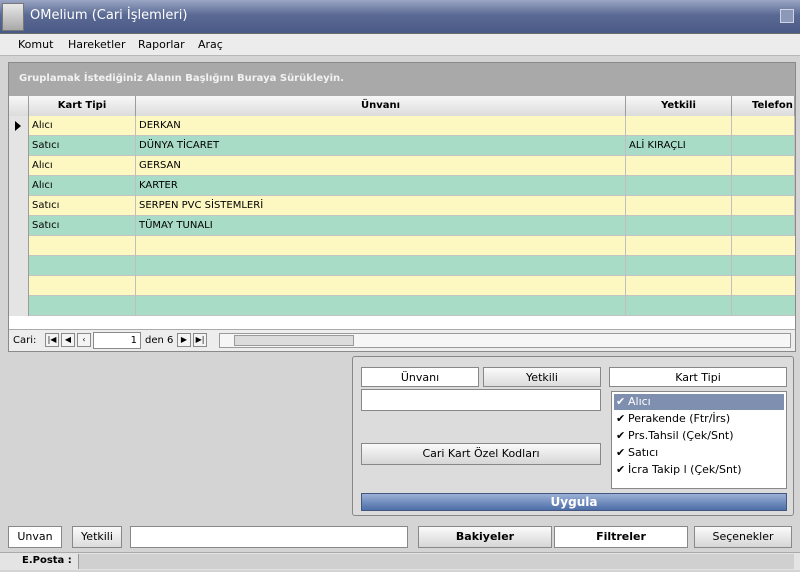  I want to click on apply-button: Uygula, so click(574, 502).